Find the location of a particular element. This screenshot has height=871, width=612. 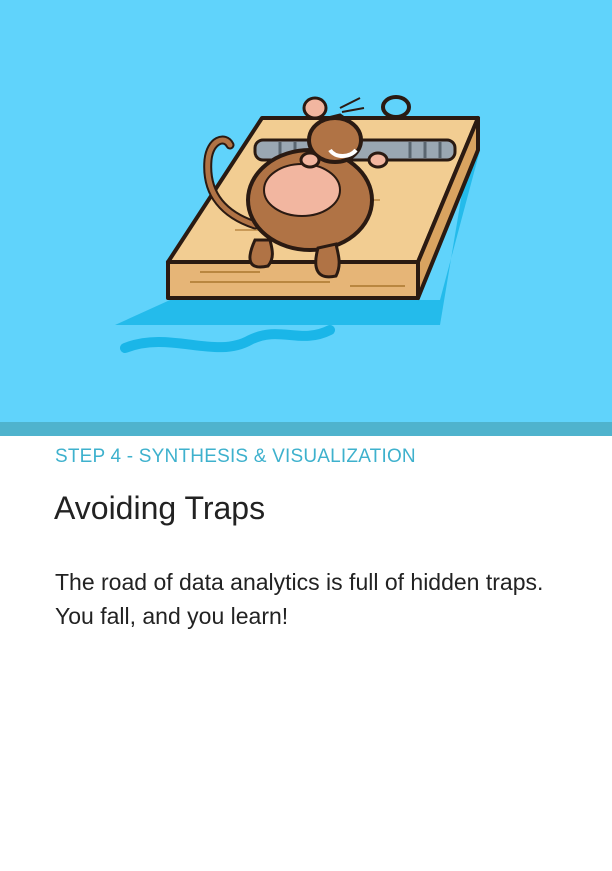

card-title: Avoiding Traps is located at coordinates (160, 508).